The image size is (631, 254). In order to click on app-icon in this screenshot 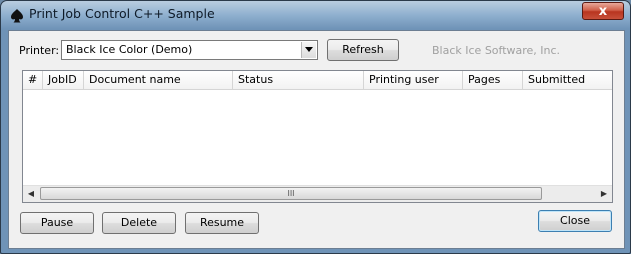, I will do `click(17, 16)`.